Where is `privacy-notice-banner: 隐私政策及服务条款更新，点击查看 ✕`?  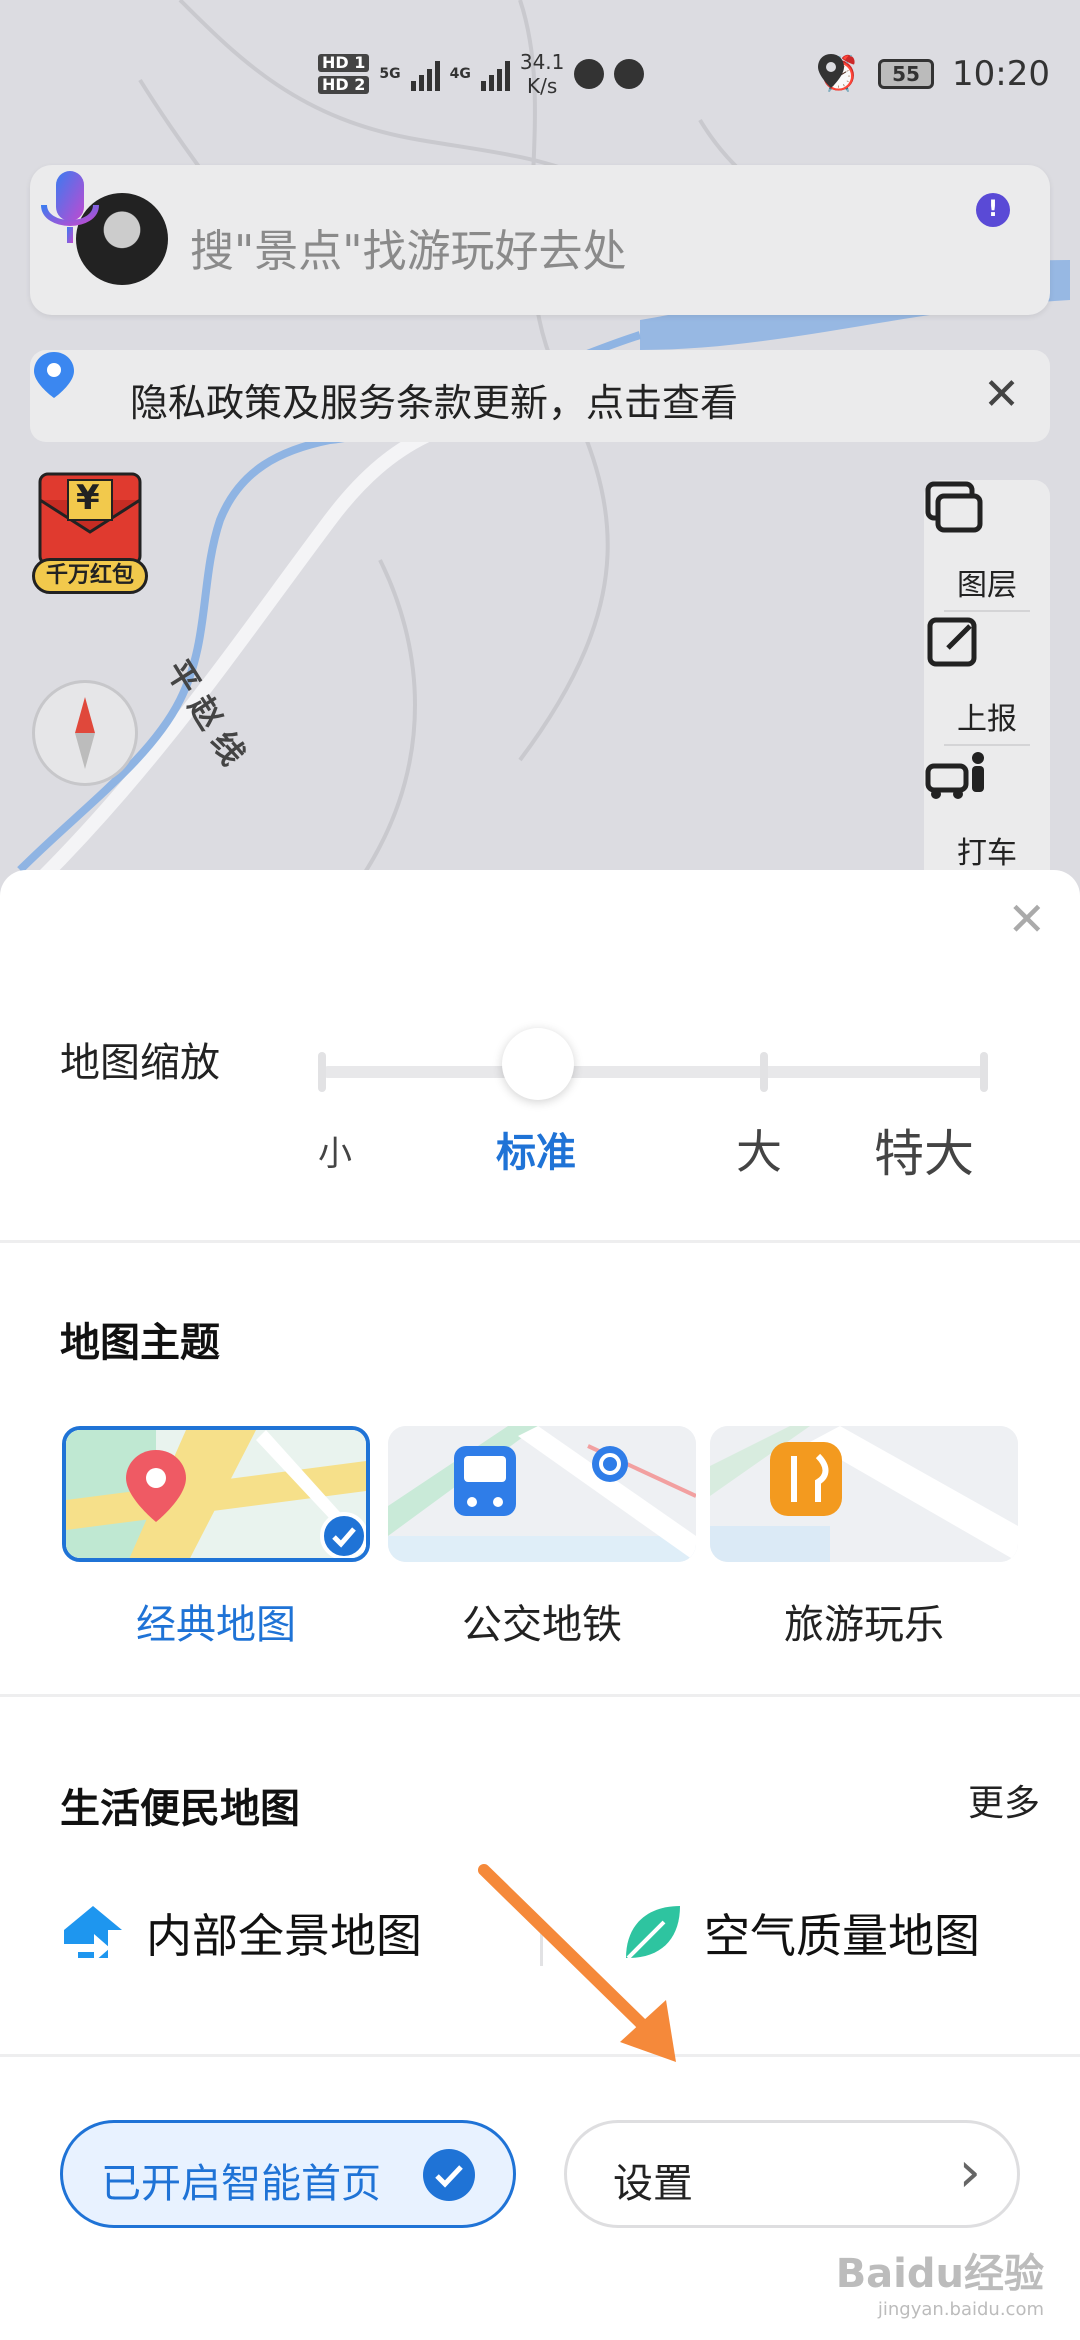
privacy-notice-banner: 隐私政策及服务条款更新，点击查看 ✕ is located at coordinates (540, 396).